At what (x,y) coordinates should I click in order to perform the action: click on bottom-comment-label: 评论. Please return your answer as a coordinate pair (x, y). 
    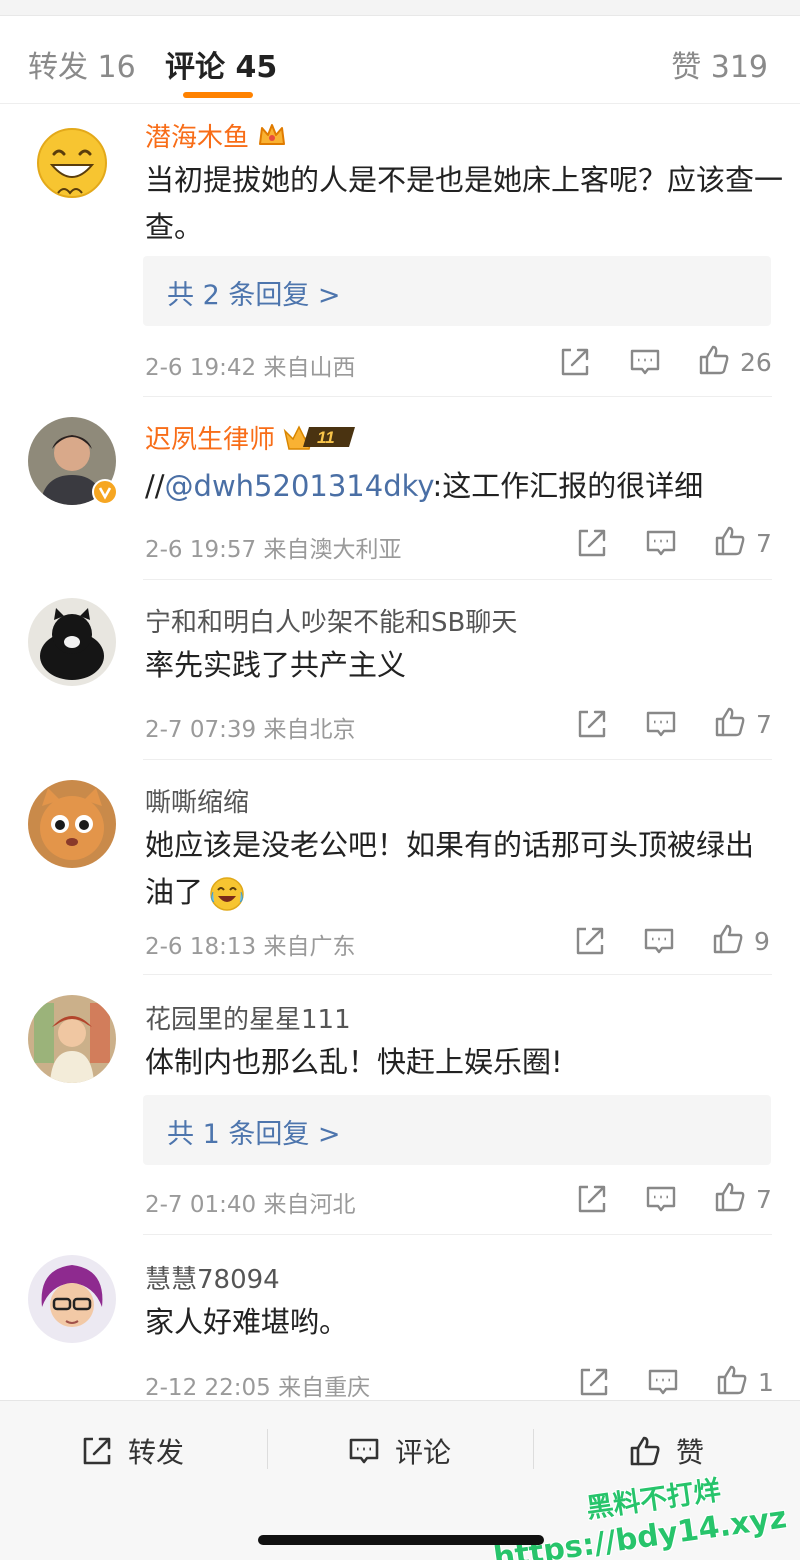
    Looking at the image, I should click on (423, 1452).